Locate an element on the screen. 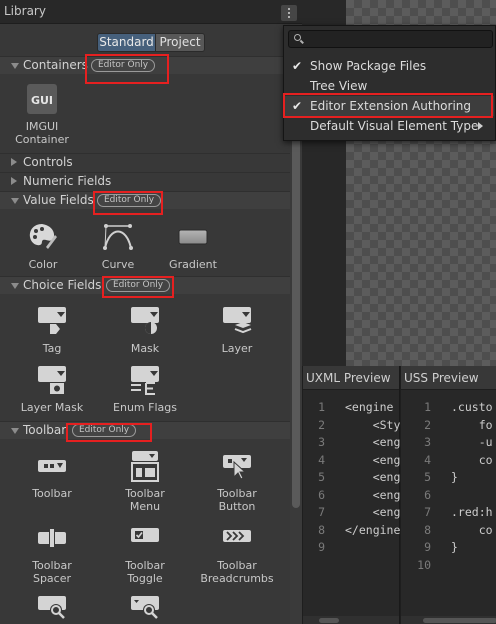 This screenshot has height=624, width=496. code-line: -u is located at coordinates (472, 442).